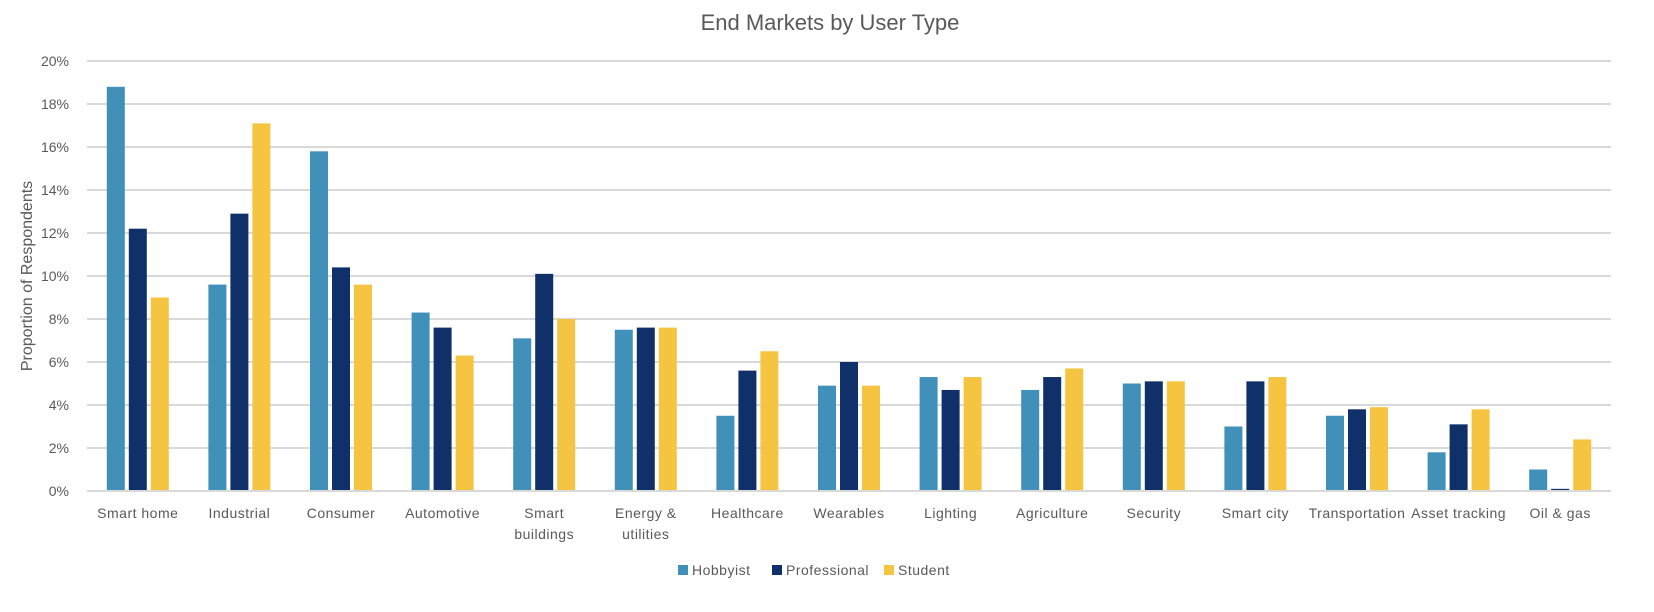  What do you see at coordinates (777, 570) in the screenshot?
I see `legend-swatch-professional` at bounding box center [777, 570].